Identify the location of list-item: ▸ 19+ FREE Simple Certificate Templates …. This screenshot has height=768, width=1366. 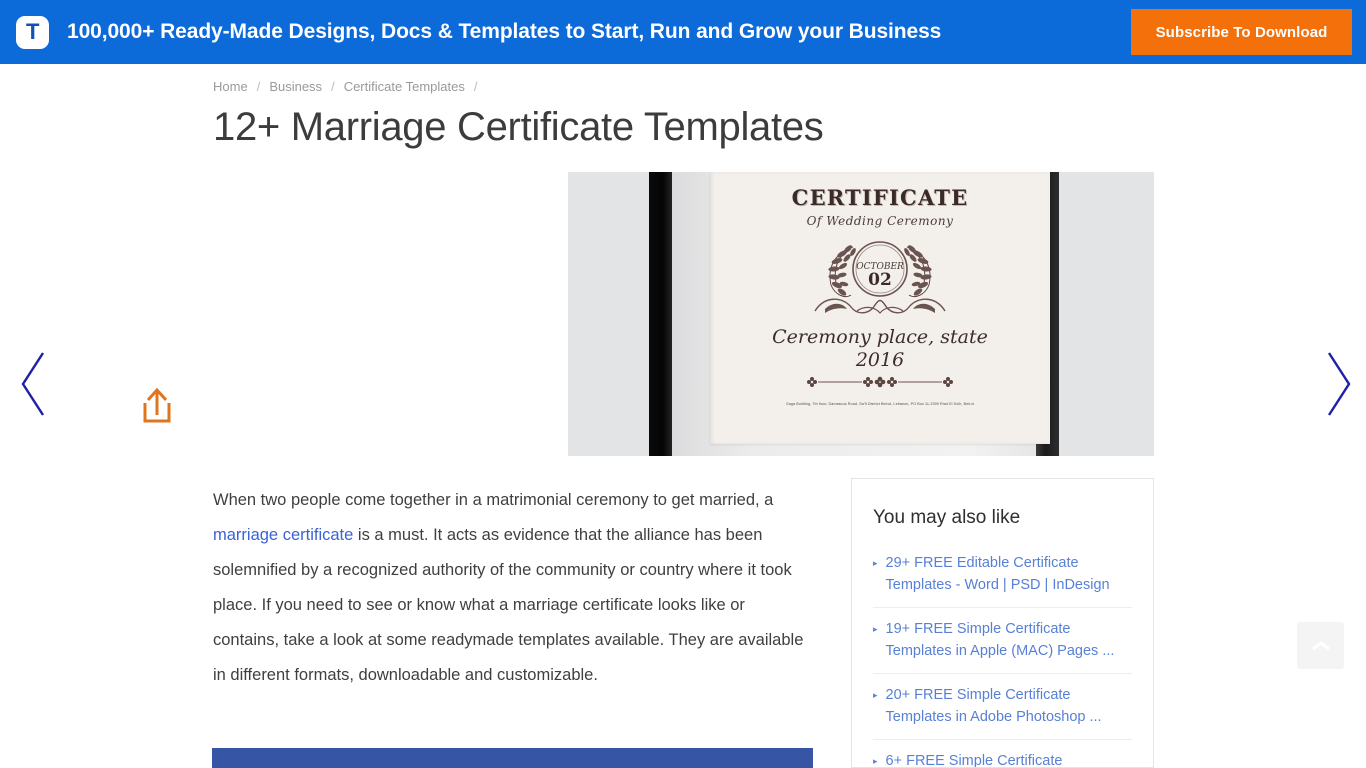
(1002, 641).